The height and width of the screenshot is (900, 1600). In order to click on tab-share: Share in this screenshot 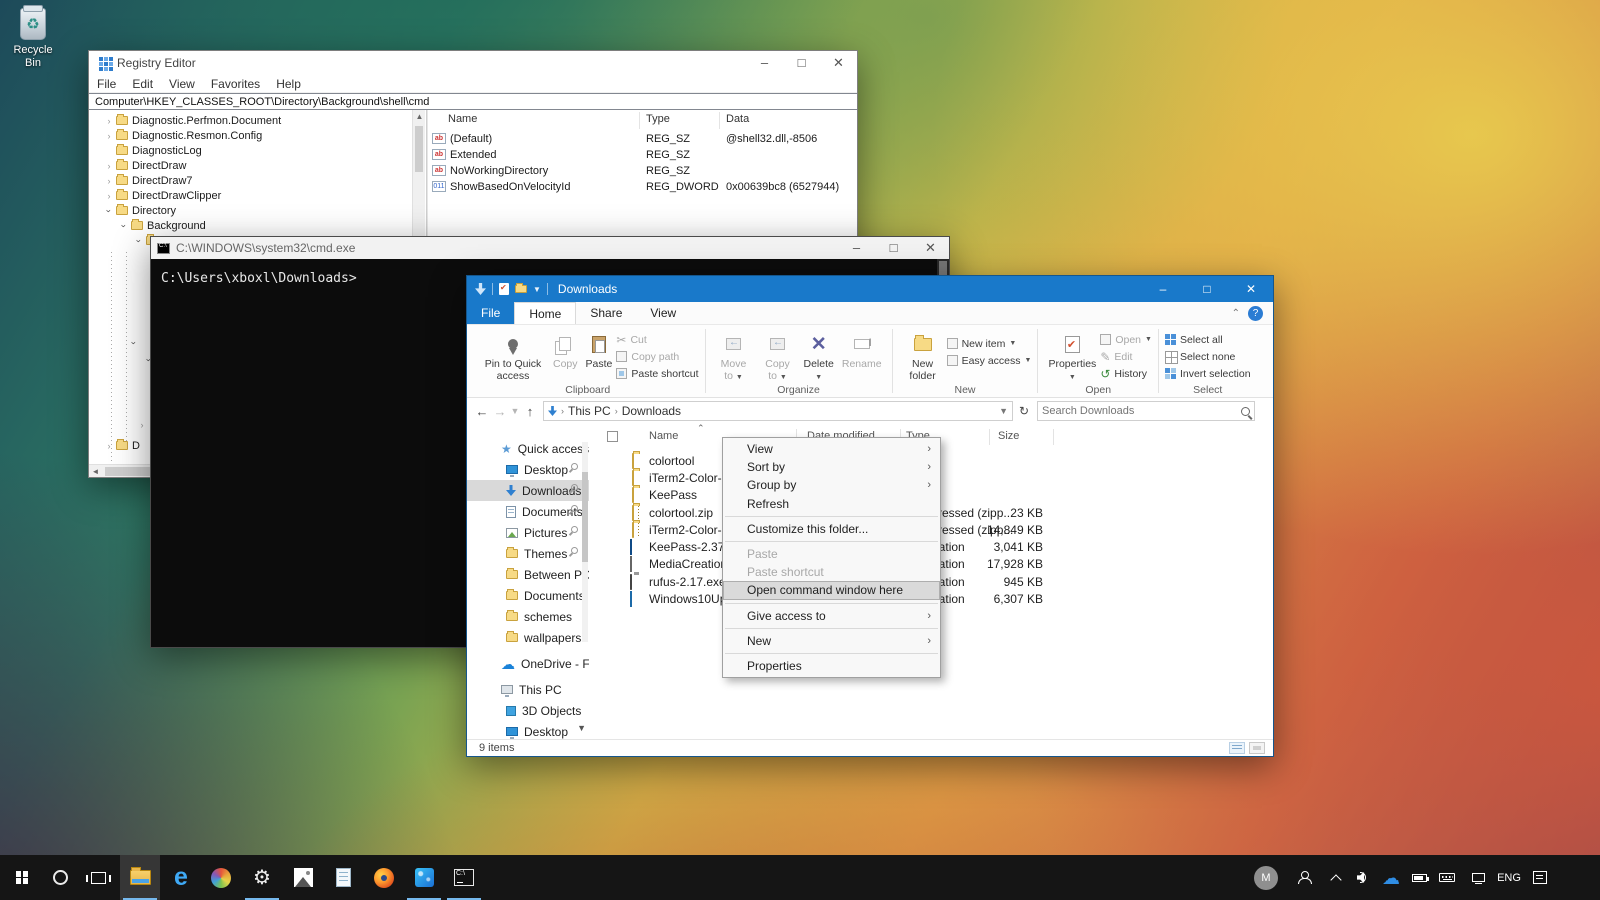, I will do `click(606, 313)`.